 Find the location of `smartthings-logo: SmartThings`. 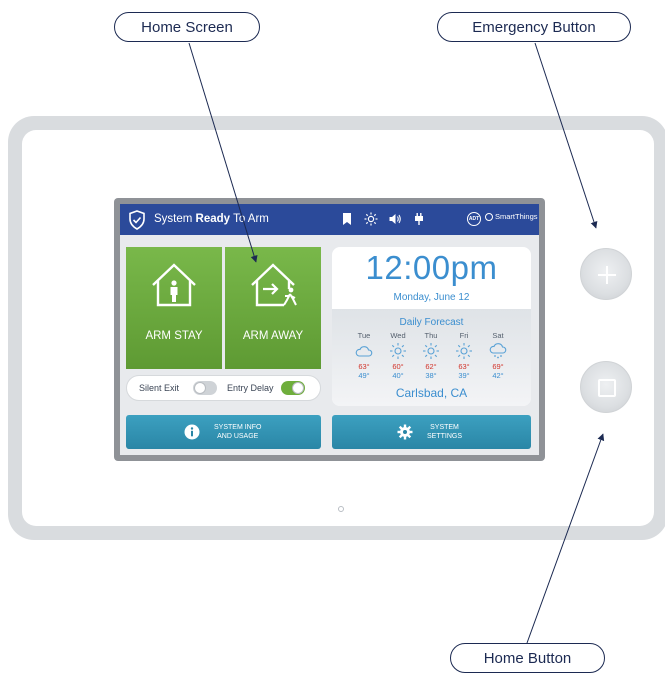

smartthings-logo: SmartThings is located at coordinates (511, 216).